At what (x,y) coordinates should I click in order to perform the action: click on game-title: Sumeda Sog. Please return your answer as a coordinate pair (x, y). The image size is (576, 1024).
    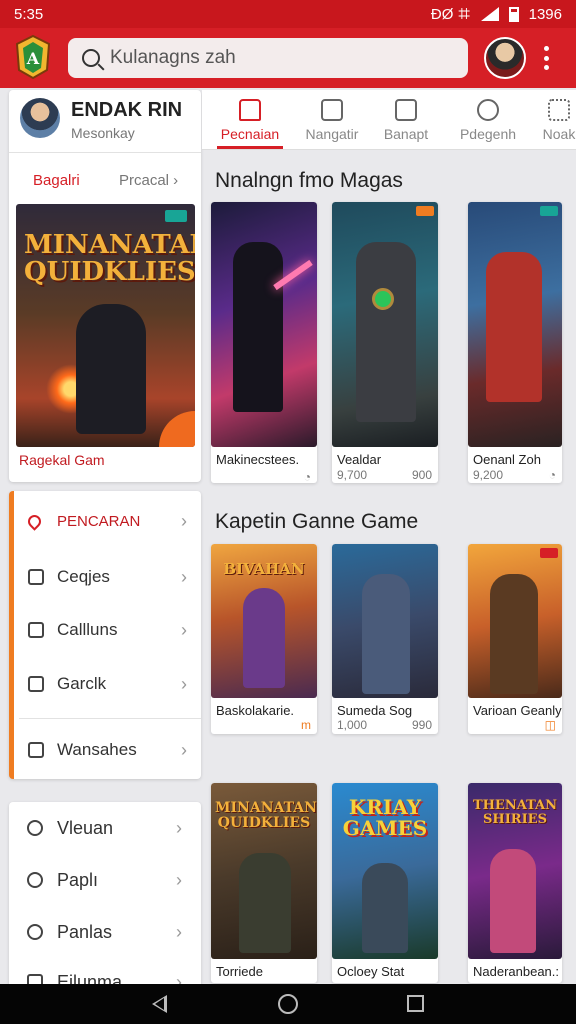
    Looking at the image, I should click on (375, 710).